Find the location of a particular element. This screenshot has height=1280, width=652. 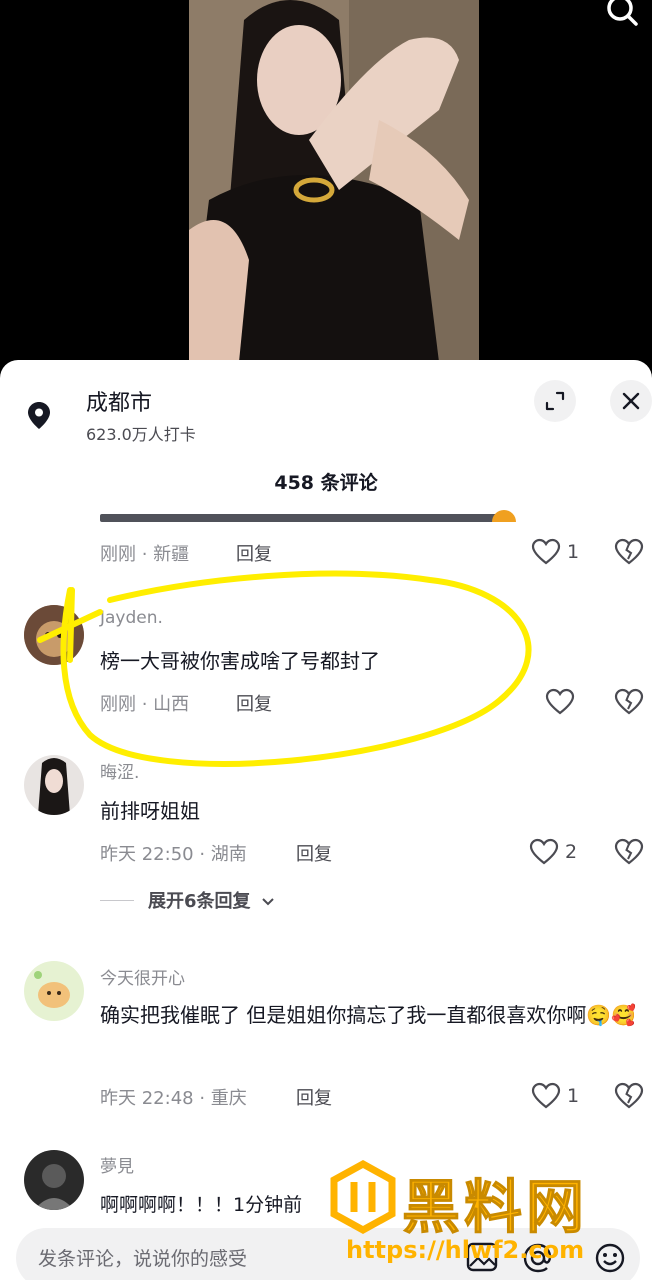

comment-meta: 刚刚 · 新疆 is located at coordinates (145, 554).